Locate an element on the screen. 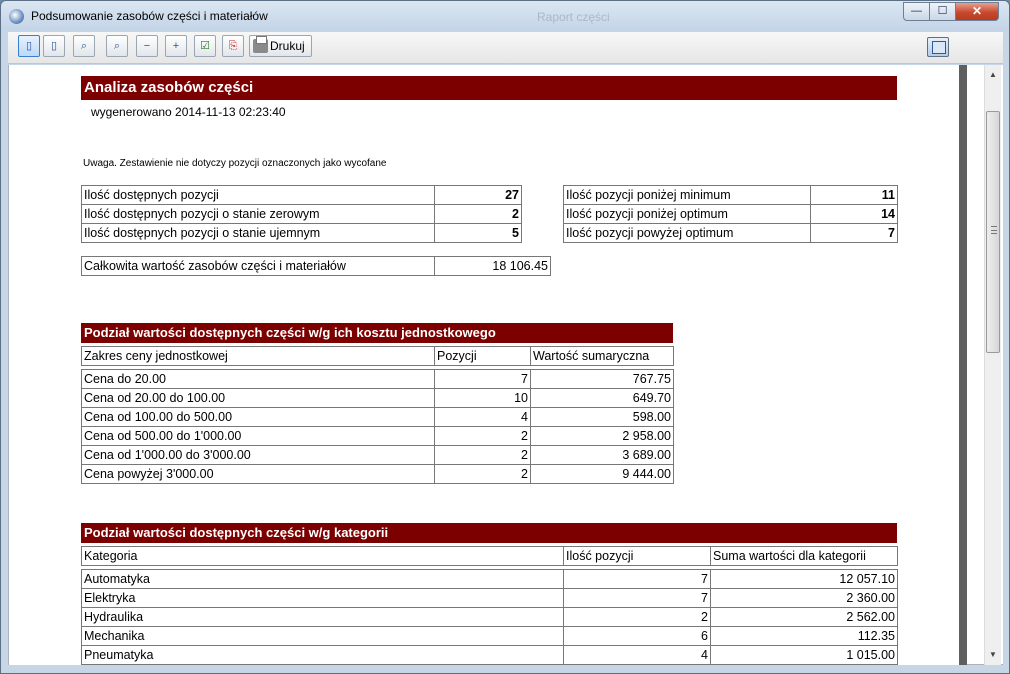 The image size is (1010, 674). category-name: Hydraulika is located at coordinates (322, 617).